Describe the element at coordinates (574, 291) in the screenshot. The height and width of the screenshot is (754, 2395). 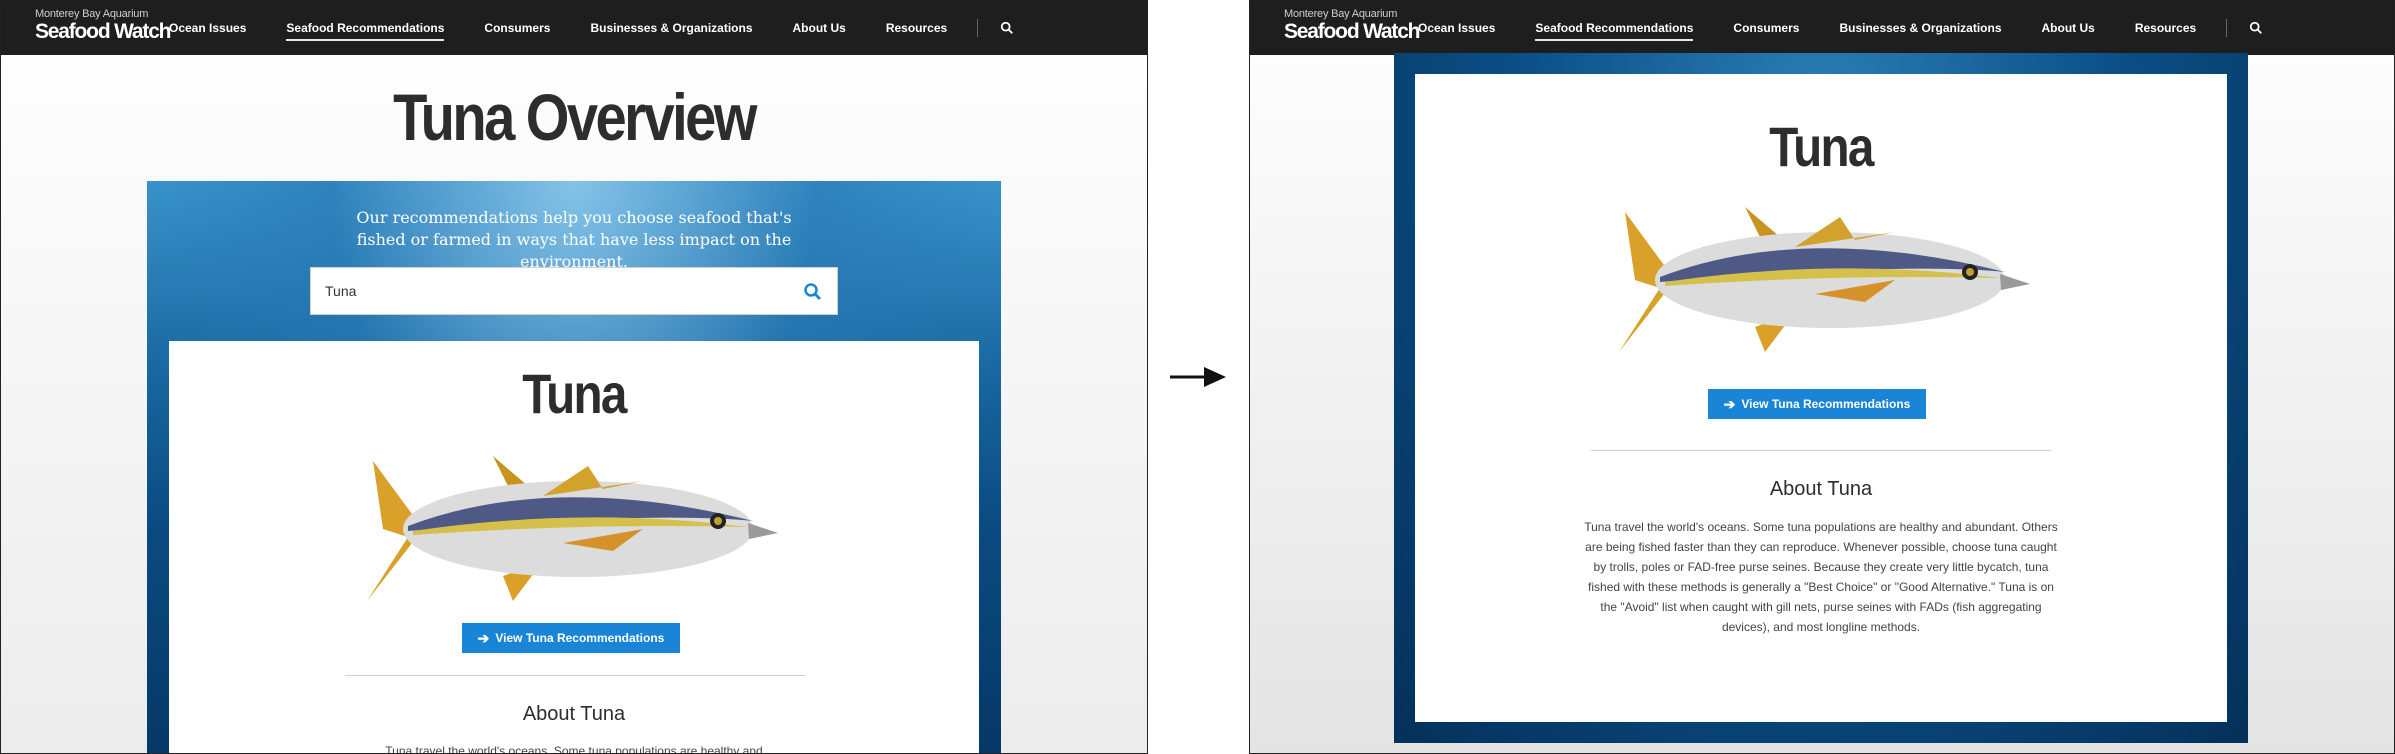
I see `species-search-input: Tuna` at that location.